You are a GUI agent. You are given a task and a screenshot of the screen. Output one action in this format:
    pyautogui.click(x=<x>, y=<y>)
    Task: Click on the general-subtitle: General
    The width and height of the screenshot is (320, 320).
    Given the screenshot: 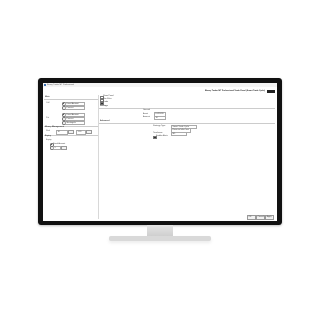 What is the action you would take?
    pyautogui.click(x=147, y=110)
    